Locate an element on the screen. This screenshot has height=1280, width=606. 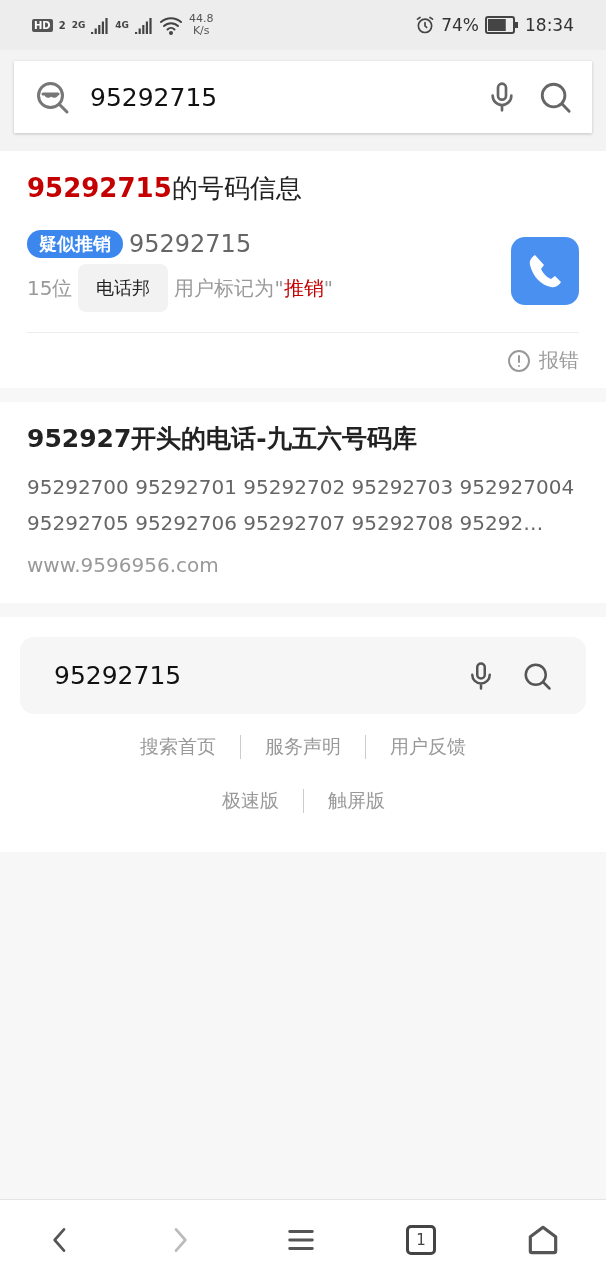
hd-indicator: HD is located at coordinates (42, 25).